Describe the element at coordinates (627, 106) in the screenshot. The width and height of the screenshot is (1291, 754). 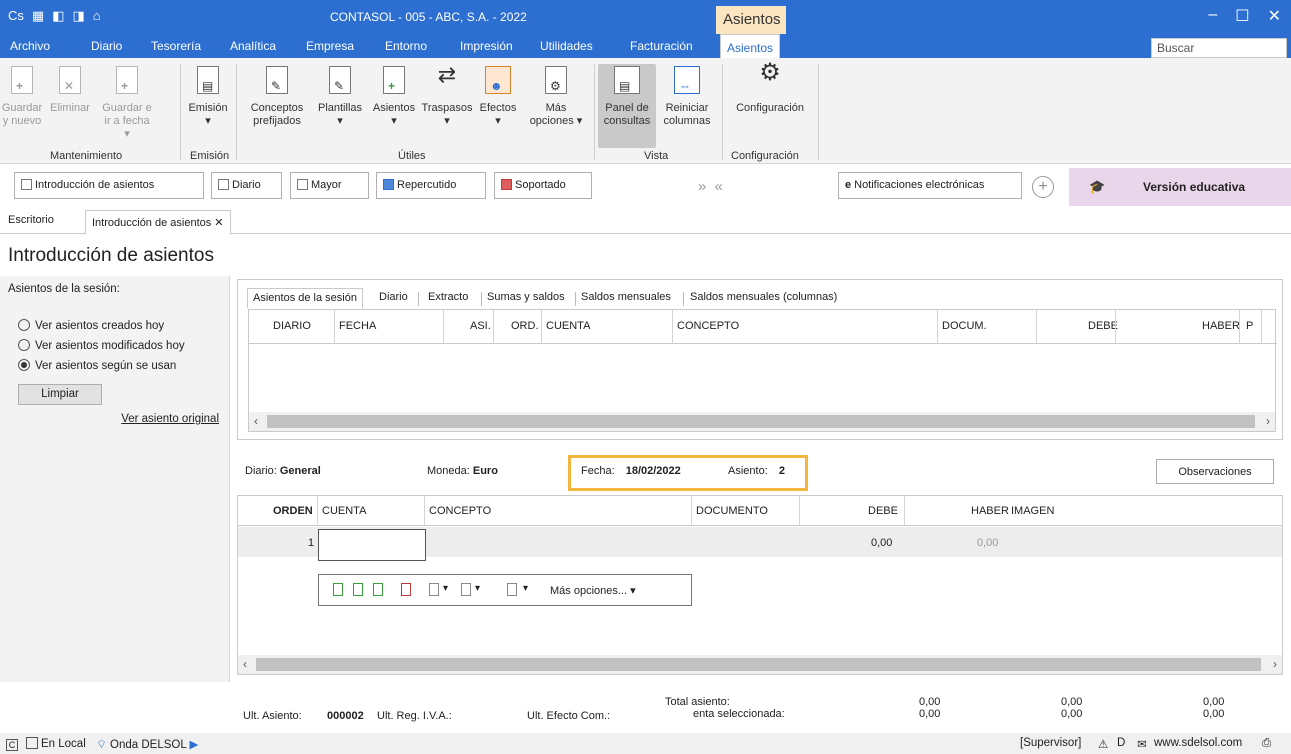
I see `panel-consultas-button: ▤ Panel de consultas` at that location.